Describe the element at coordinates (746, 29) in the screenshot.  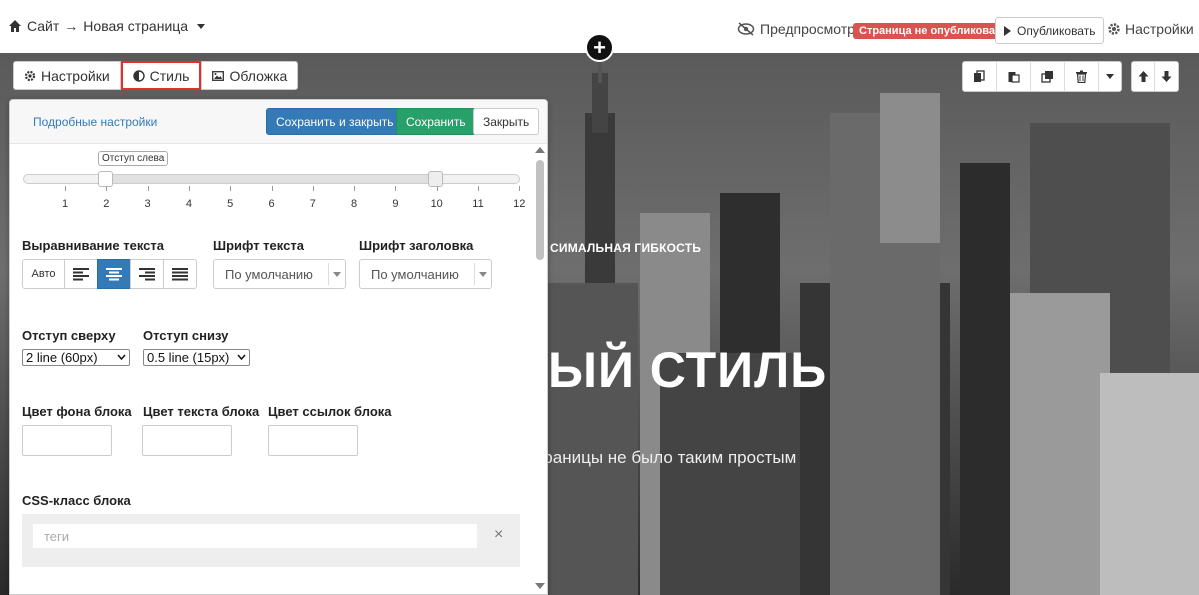
I see `eye-slash-icon` at that location.